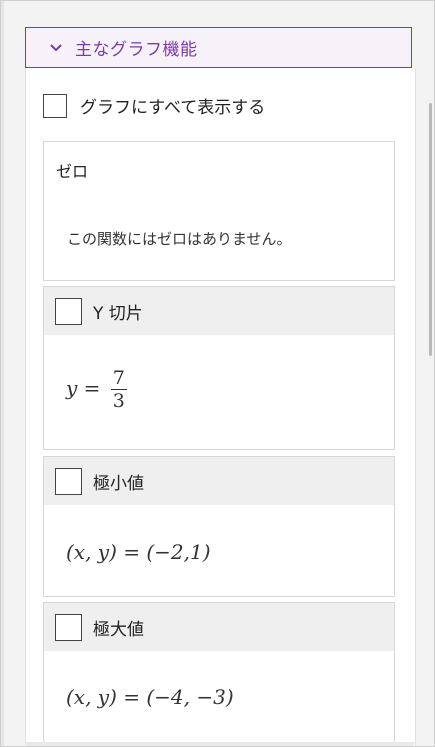 The image size is (435, 747). I want to click on show-all-checkbox, so click(55, 105).